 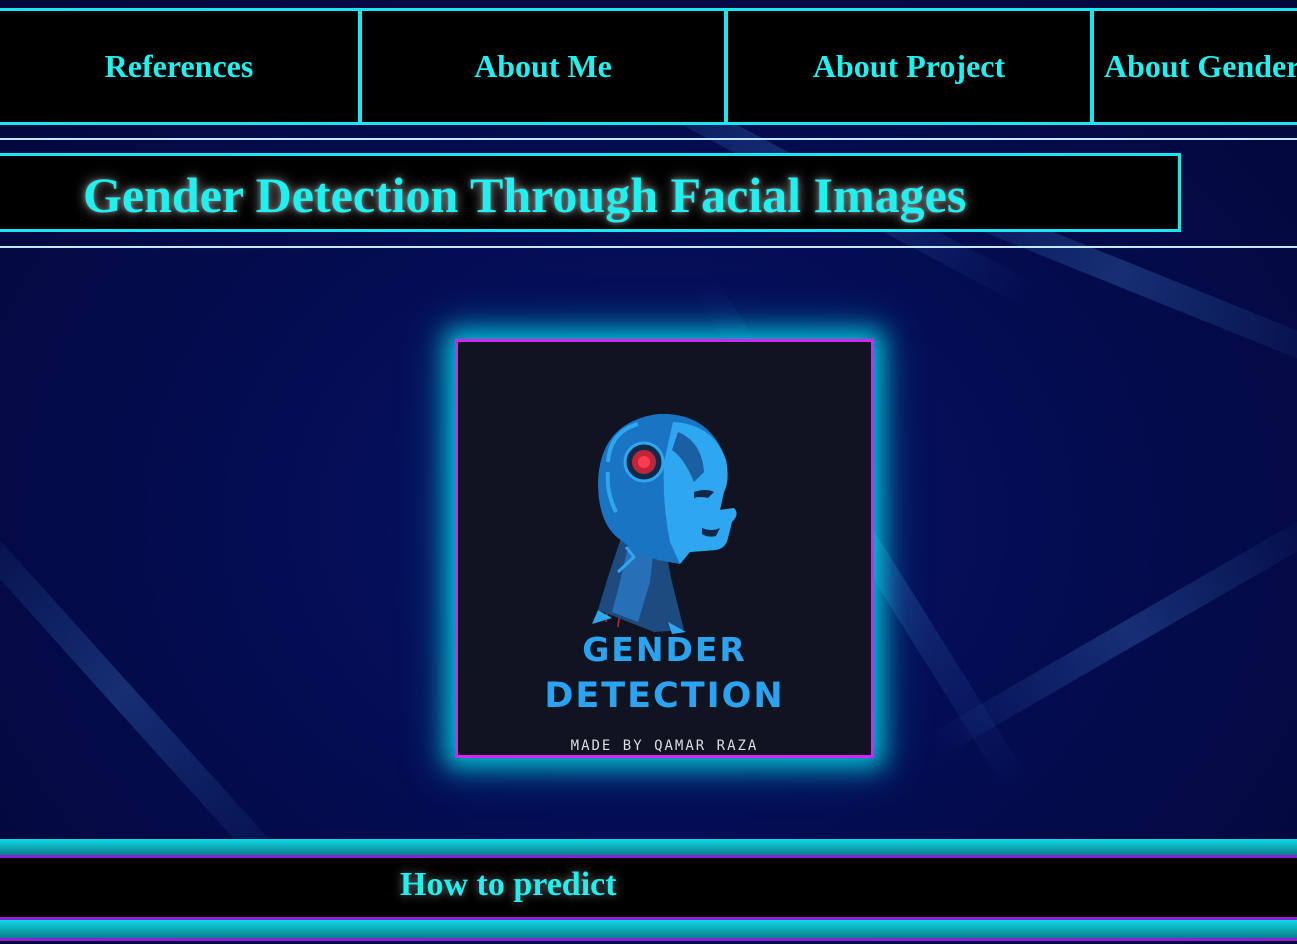 What do you see at coordinates (648, 123) in the screenshot?
I see `nav-bottom-border` at bounding box center [648, 123].